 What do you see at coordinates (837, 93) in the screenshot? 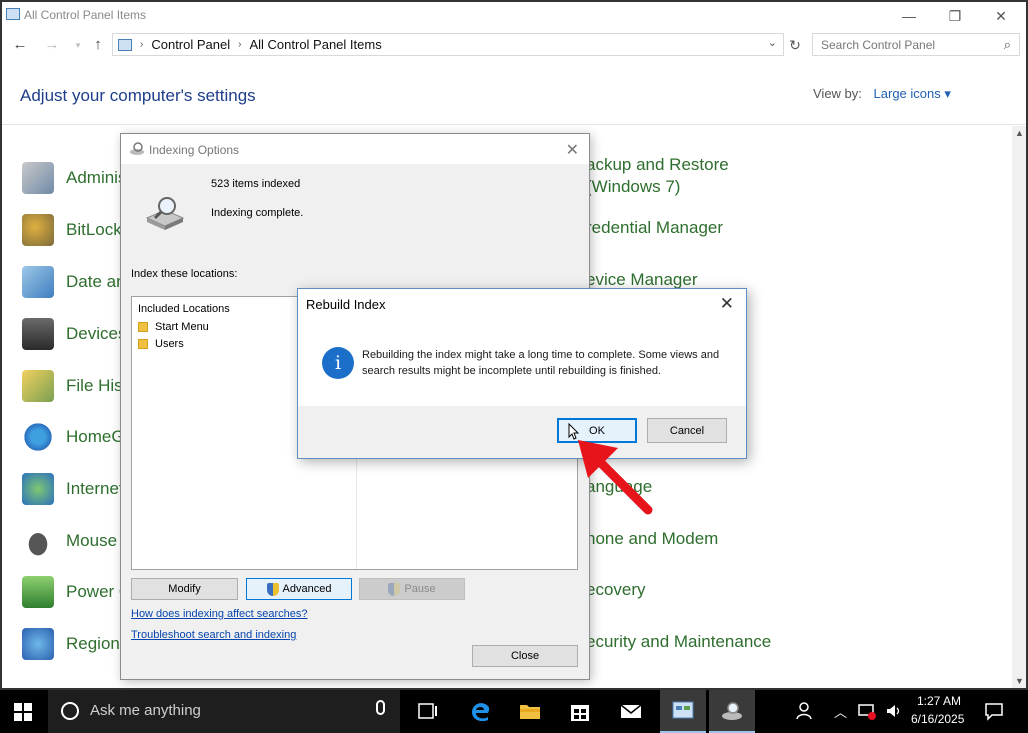
I see `view-by-label: View by:` at bounding box center [837, 93].